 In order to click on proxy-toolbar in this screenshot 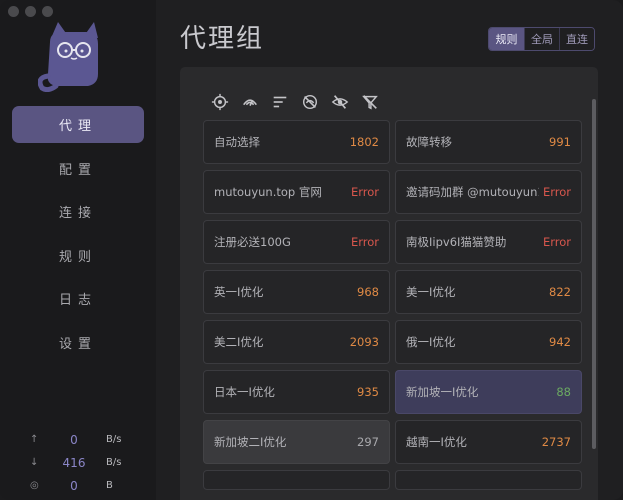, I will do `click(295, 102)`.